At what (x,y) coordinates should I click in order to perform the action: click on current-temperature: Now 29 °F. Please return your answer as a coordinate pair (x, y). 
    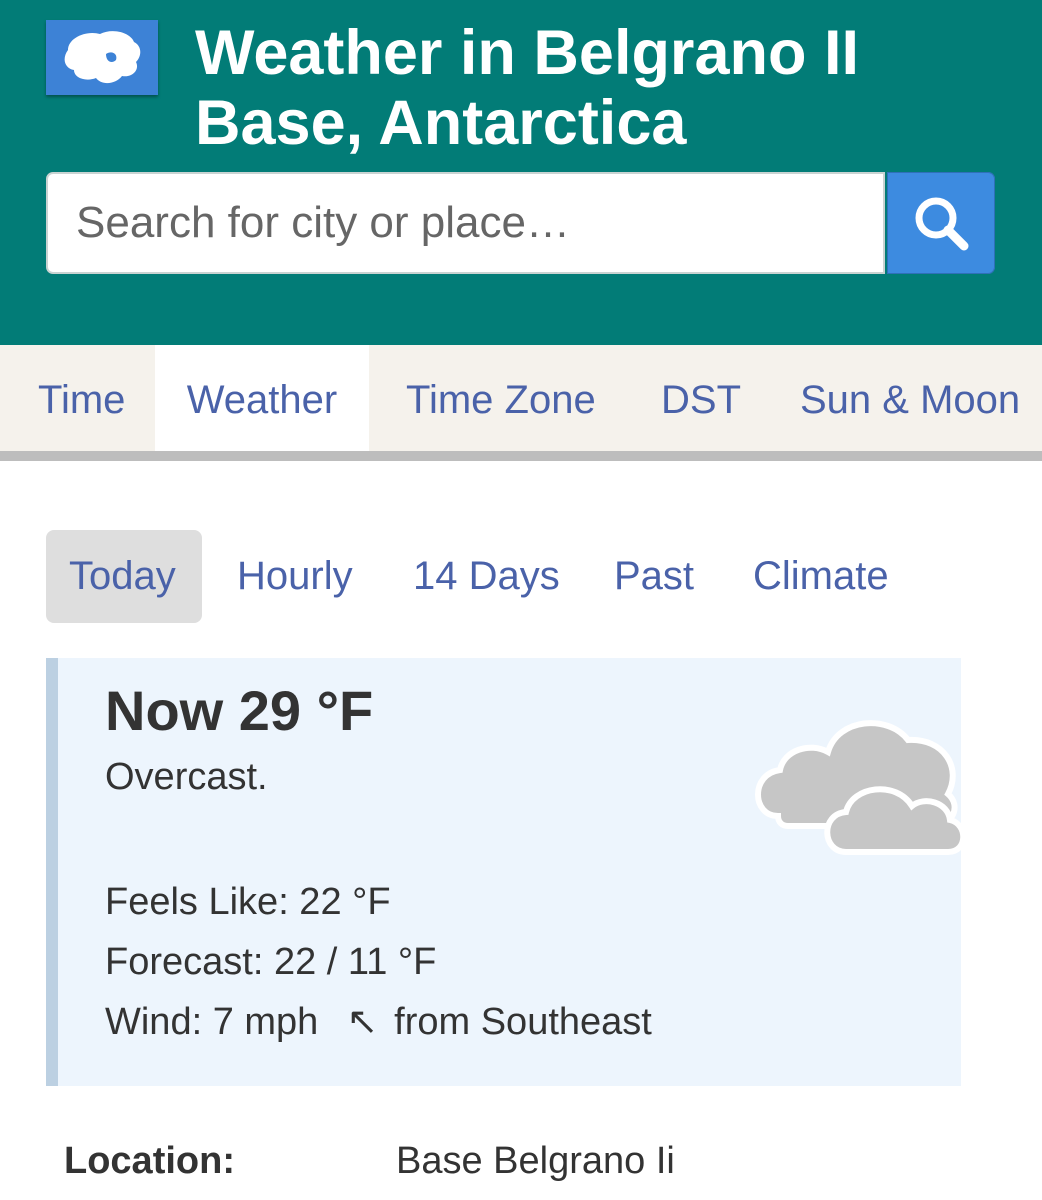
    Looking at the image, I should click on (239, 710).